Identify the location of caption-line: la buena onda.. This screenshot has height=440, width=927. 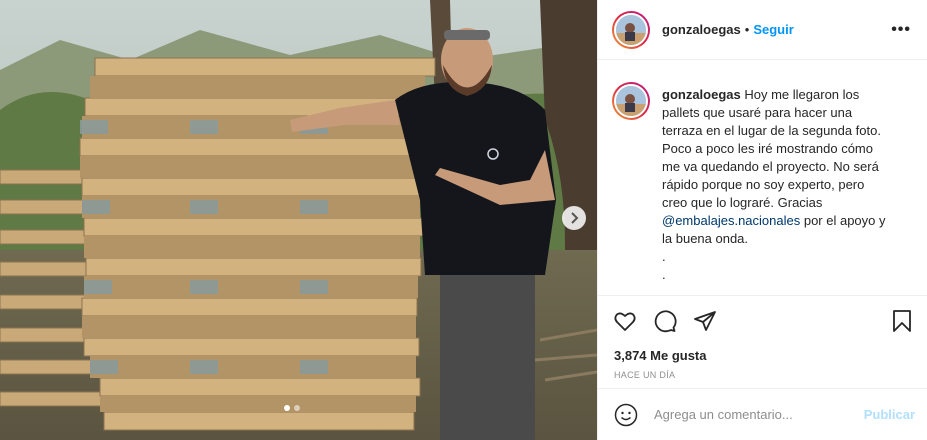
(705, 238).